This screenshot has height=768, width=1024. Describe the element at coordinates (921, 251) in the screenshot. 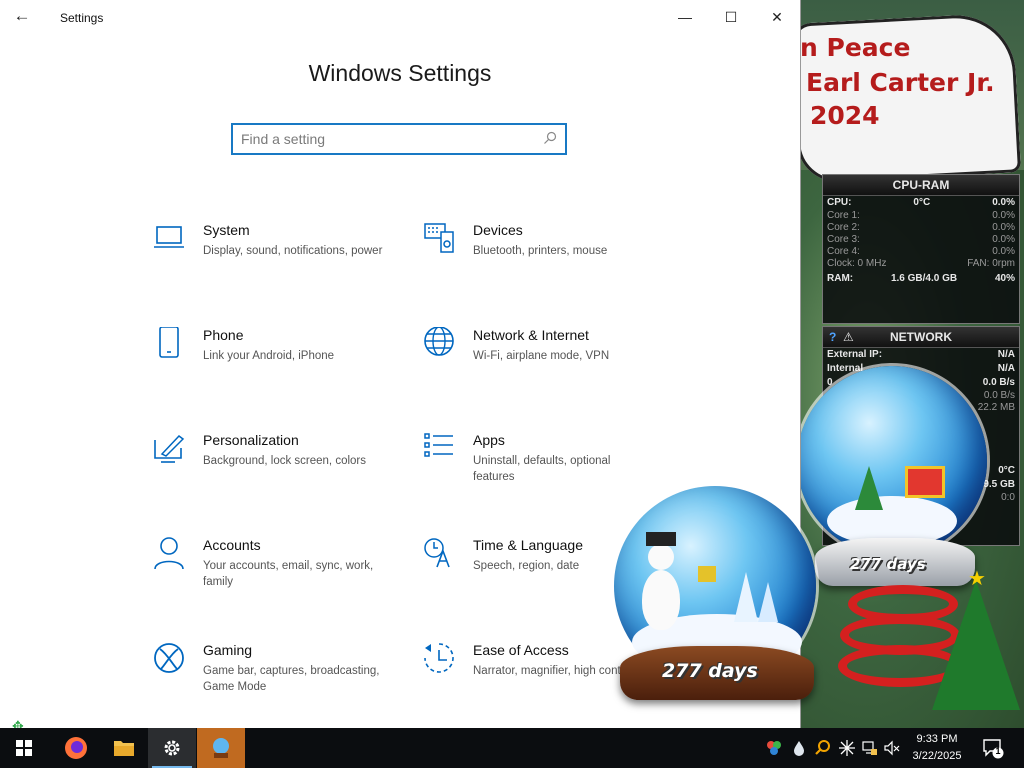

I see `core-row: Core 4: 0.0%` at that location.